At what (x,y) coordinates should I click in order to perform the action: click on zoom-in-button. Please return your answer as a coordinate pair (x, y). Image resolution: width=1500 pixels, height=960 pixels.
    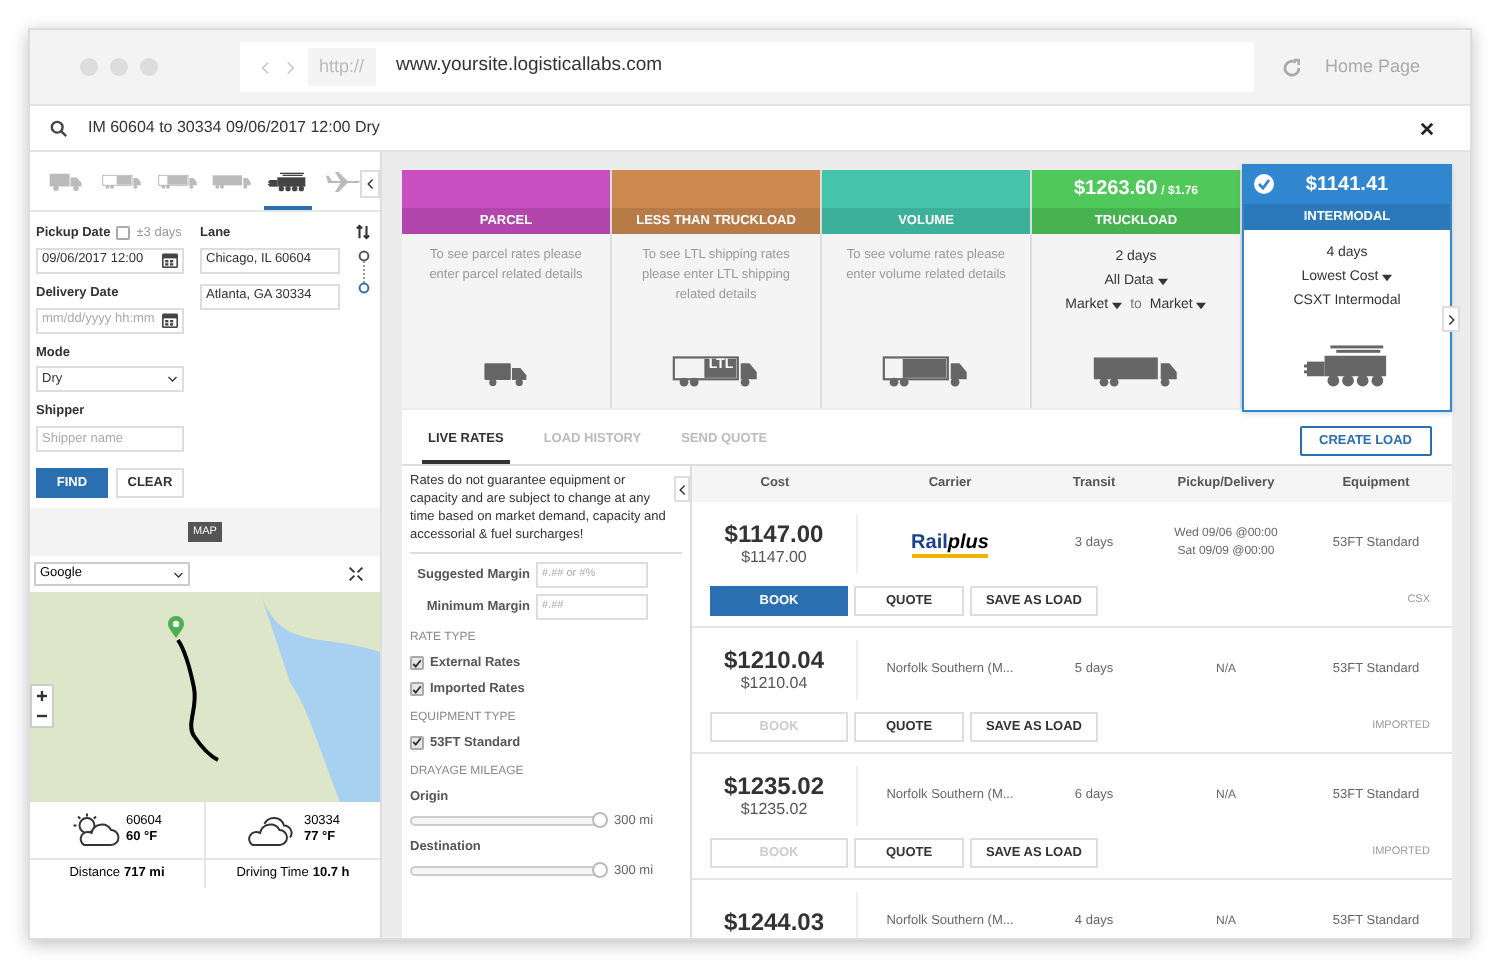
    Looking at the image, I should click on (42, 696).